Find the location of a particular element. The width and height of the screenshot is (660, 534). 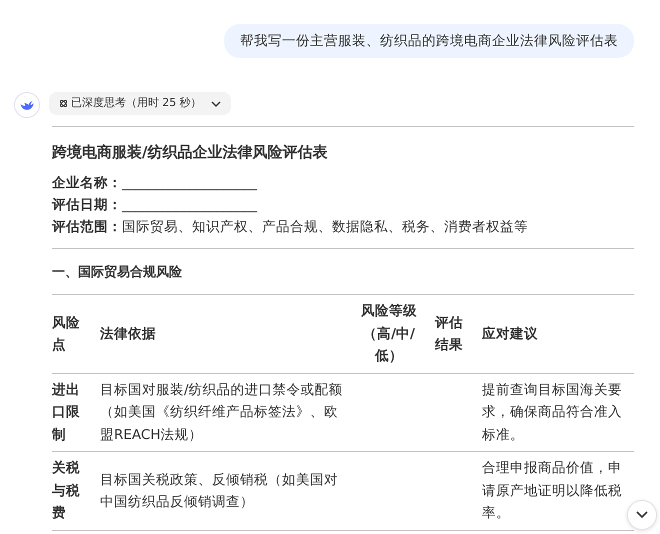

atom-icon is located at coordinates (63, 103).